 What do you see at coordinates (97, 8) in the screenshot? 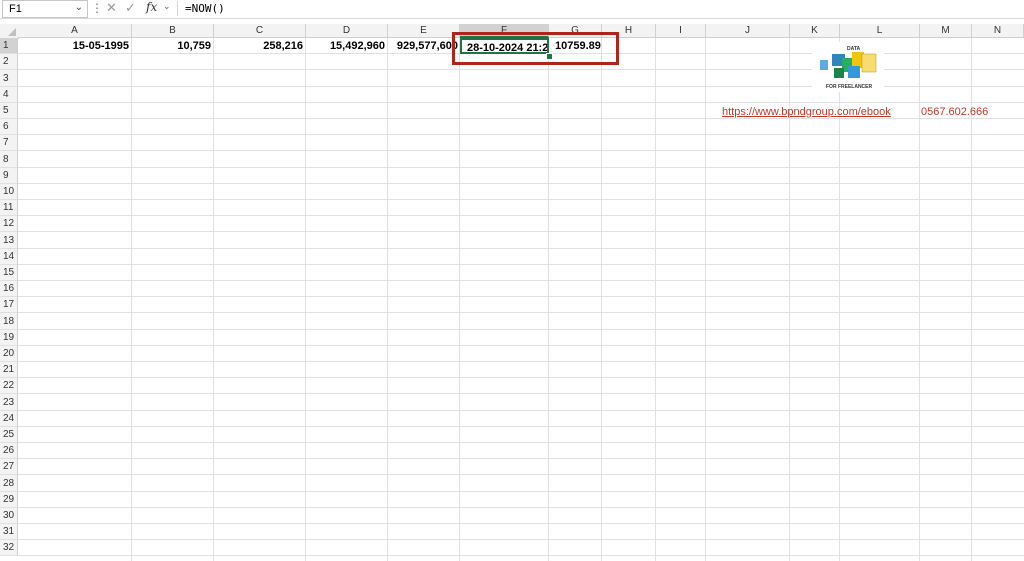
I see `more-options-icon: ⋮` at bounding box center [97, 8].